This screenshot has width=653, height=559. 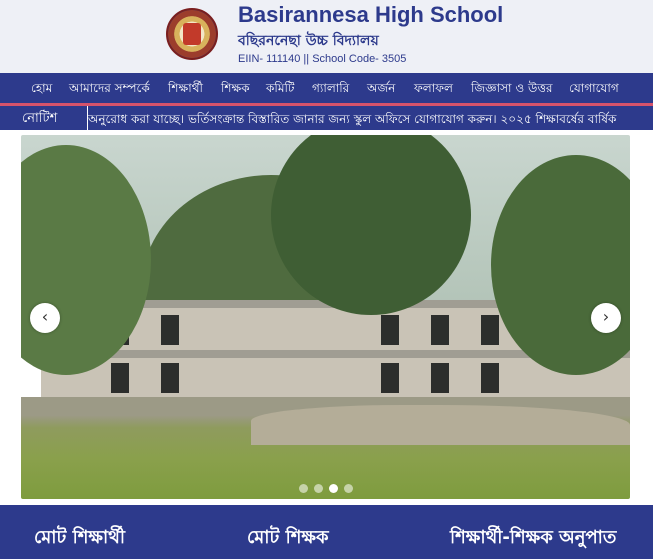 I want to click on nav-item-achievements: অর্জন, so click(x=381, y=90).